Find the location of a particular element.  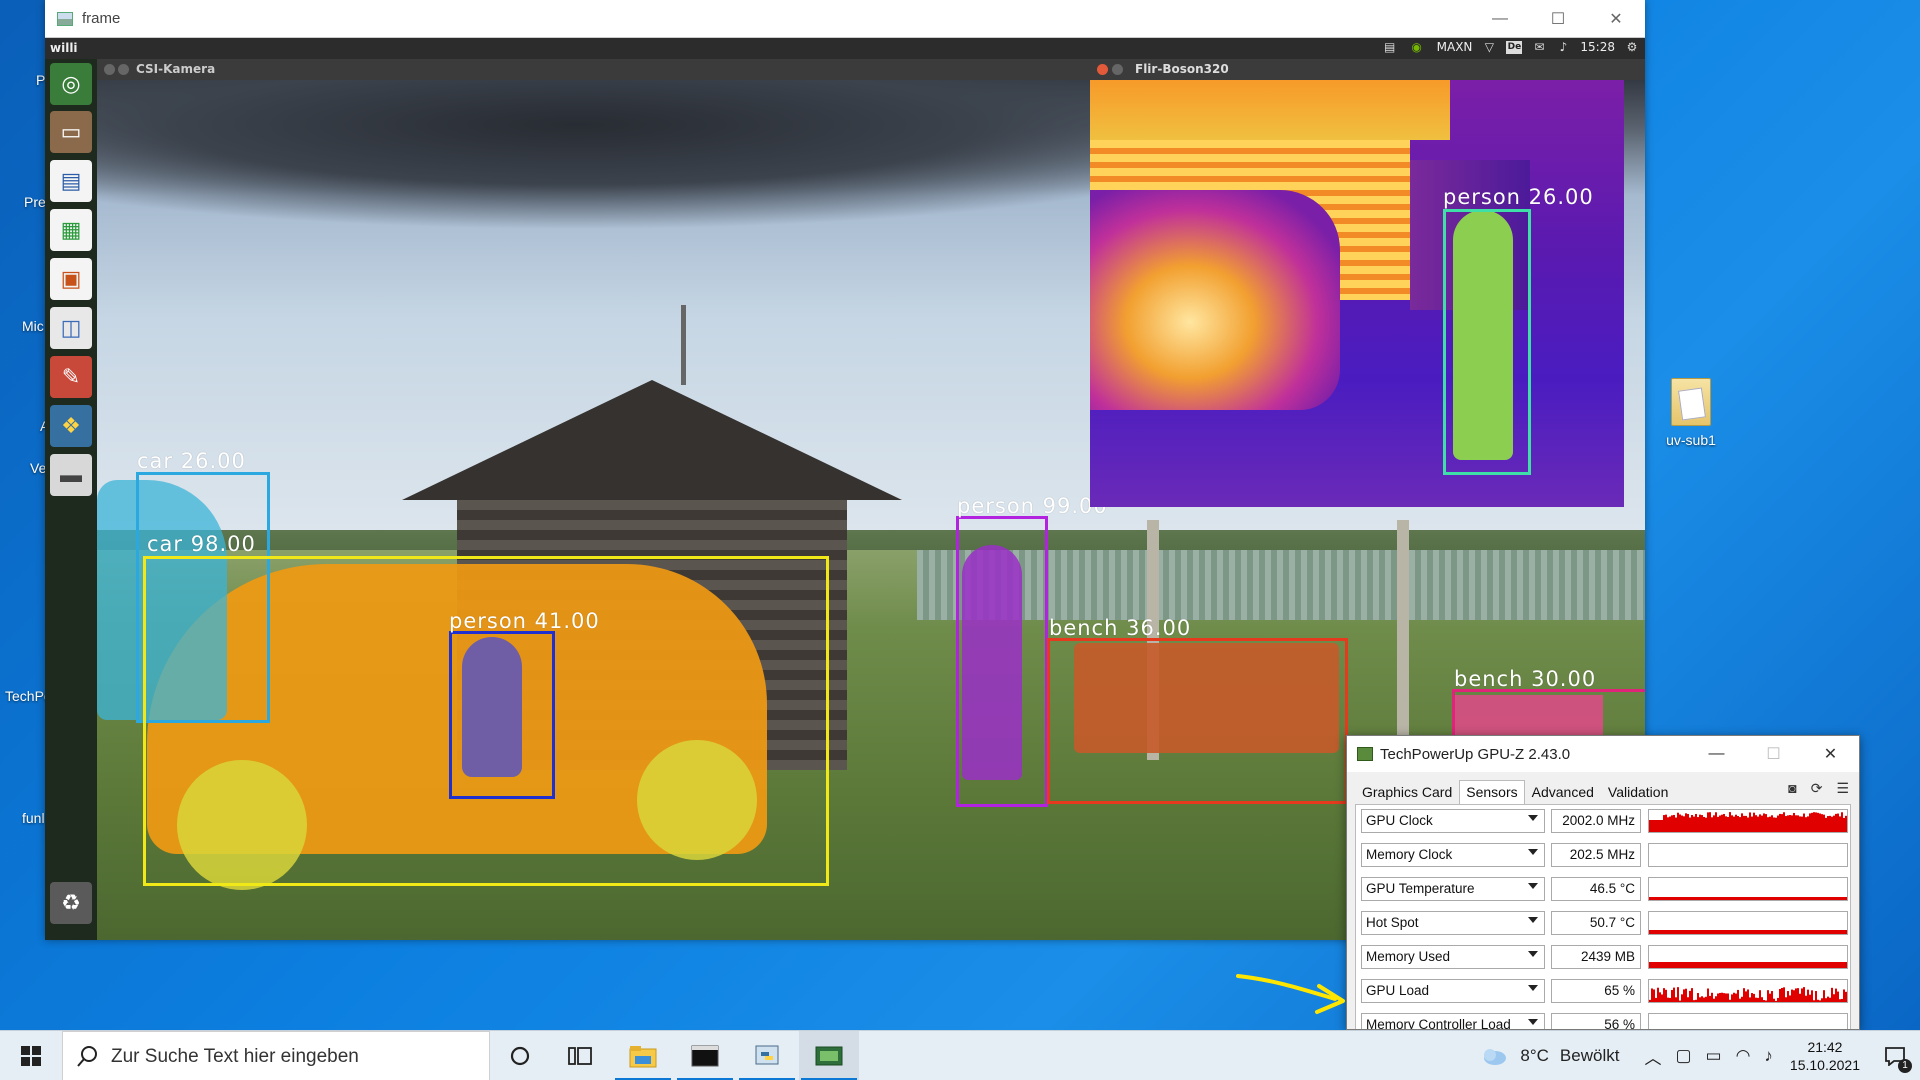

panel-clock: 15:28 is located at coordinates (1597, 47).